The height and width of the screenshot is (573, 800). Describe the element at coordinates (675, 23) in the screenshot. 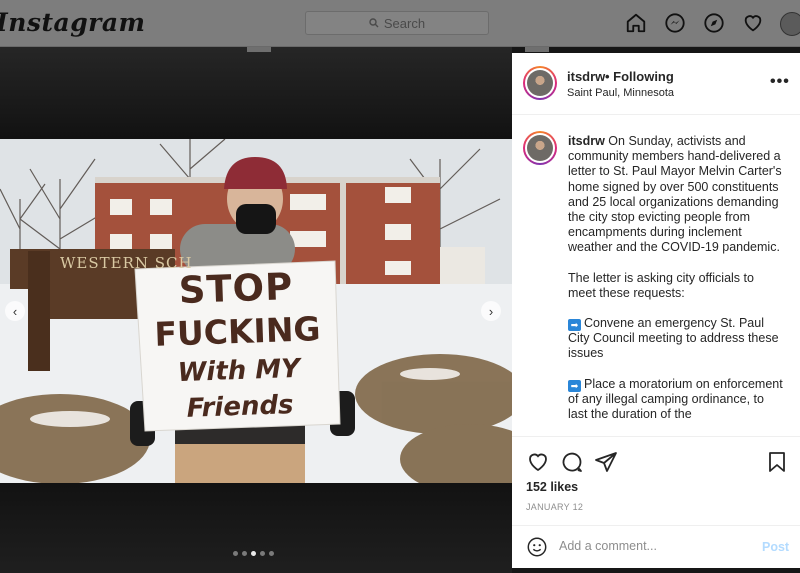

I see `messenger-icon` at that location.